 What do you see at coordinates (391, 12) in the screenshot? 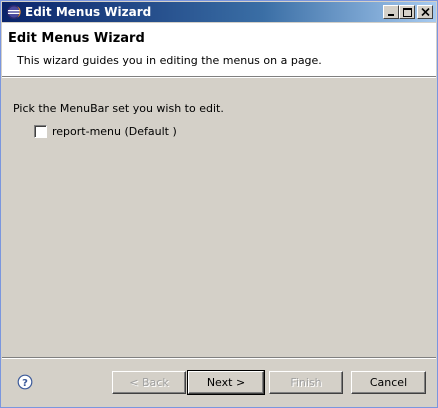
I see `minimize-button` at bounding box center [391, 12].